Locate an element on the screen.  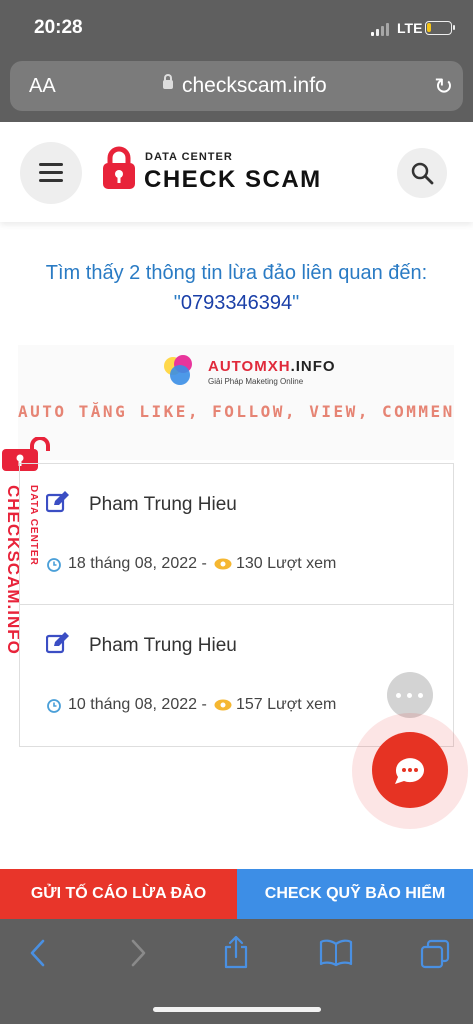
lock-icon is located at coordinates (119, 170).